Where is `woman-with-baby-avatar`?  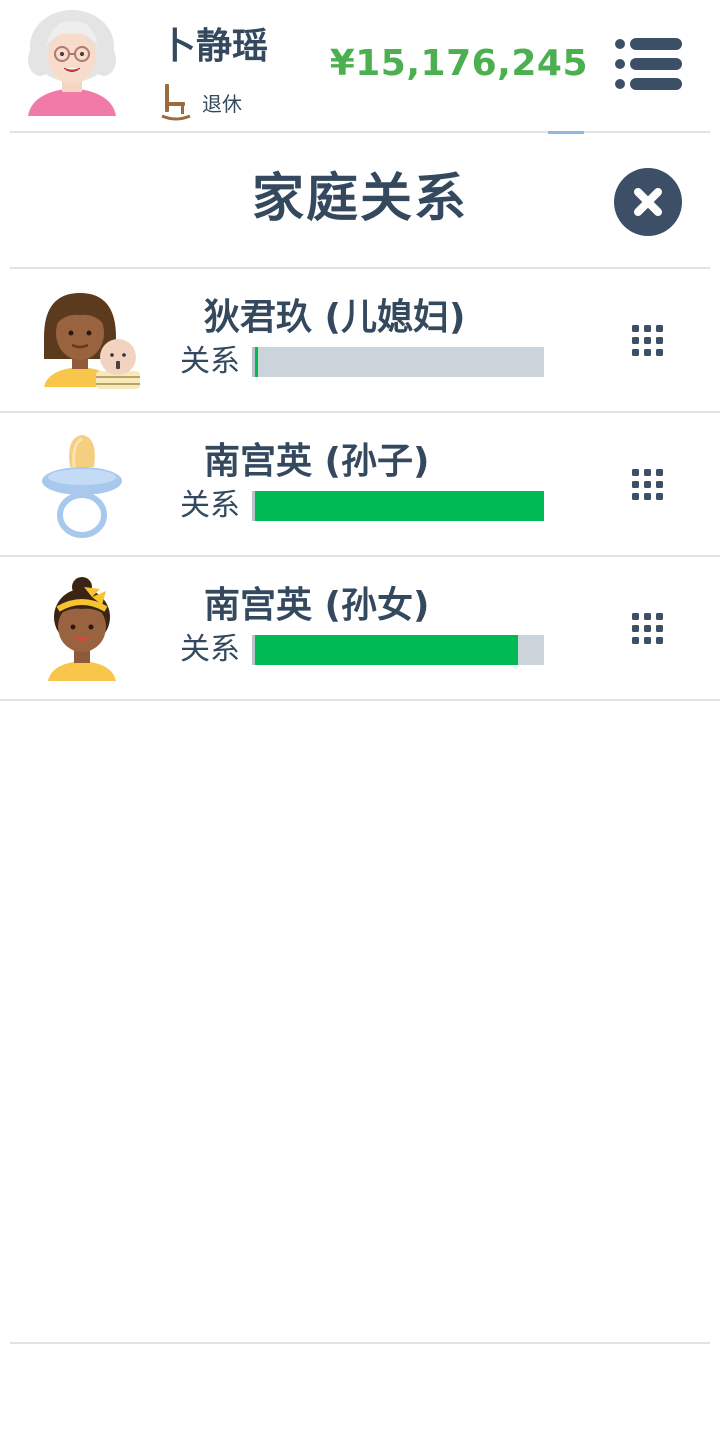 woman-with-baby-avatar is located at coordinates (92, 341).